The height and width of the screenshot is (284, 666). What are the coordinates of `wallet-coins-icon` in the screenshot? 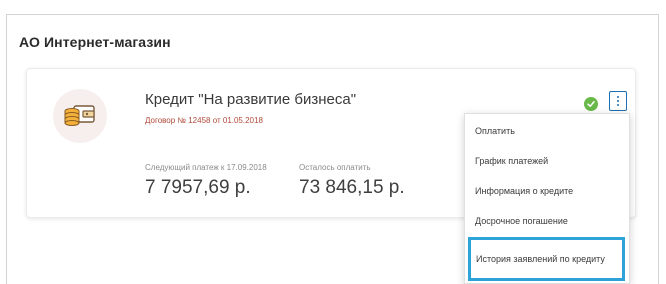 It's located at (80, 116).